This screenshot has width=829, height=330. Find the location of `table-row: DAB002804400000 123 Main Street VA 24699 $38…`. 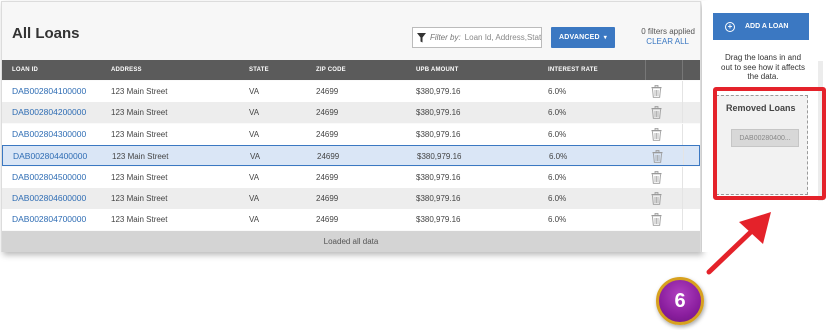

table-row: DAB002804400000 123 Main Street VA 24699 $38… is located at coordinates (351, 156).